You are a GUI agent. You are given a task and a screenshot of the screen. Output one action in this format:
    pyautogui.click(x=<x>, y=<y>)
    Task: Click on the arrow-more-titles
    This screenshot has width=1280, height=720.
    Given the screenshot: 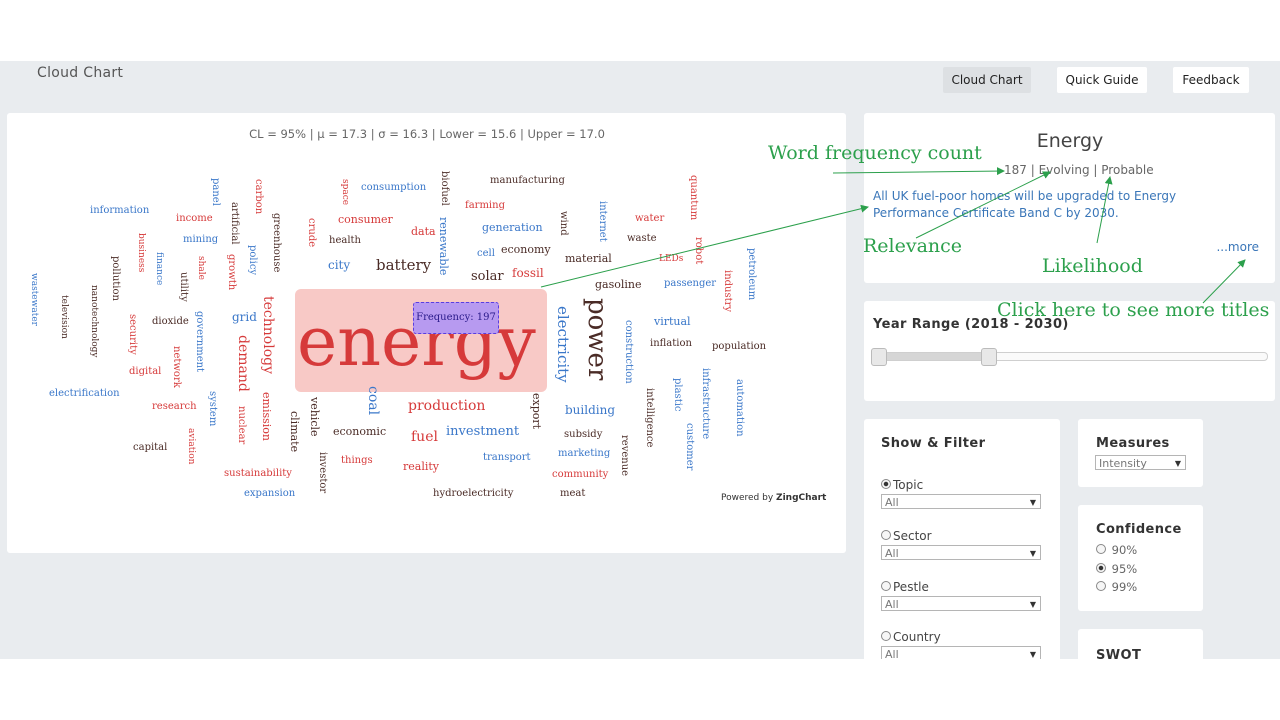 What is the action you would take?
    pyautogui.click(x=1224, y=281)
    